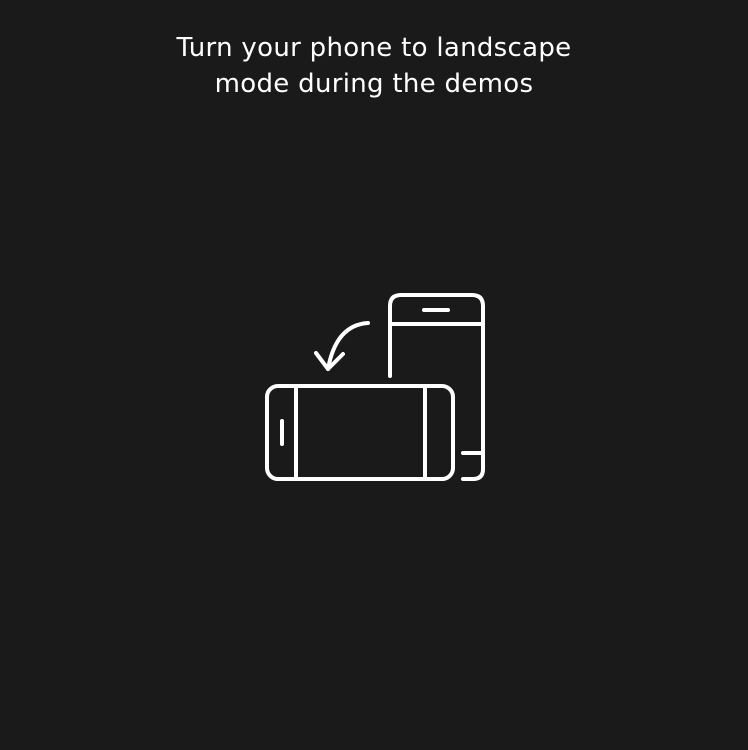 The image size is (748, 750). What do you see at coordinates (375, 387) in the screenshot?
I see `rotate-phone-icon` at bounding box center [375, 387].